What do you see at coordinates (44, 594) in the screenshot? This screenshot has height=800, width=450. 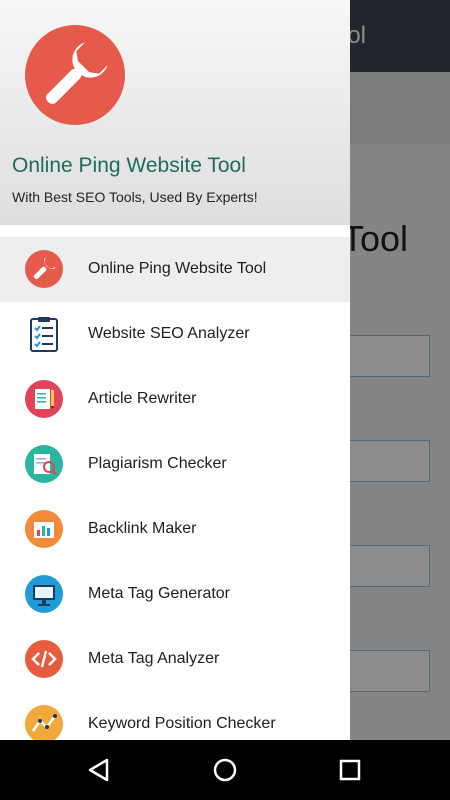 I see `monitor-icon` at bounding box center [44, 594].